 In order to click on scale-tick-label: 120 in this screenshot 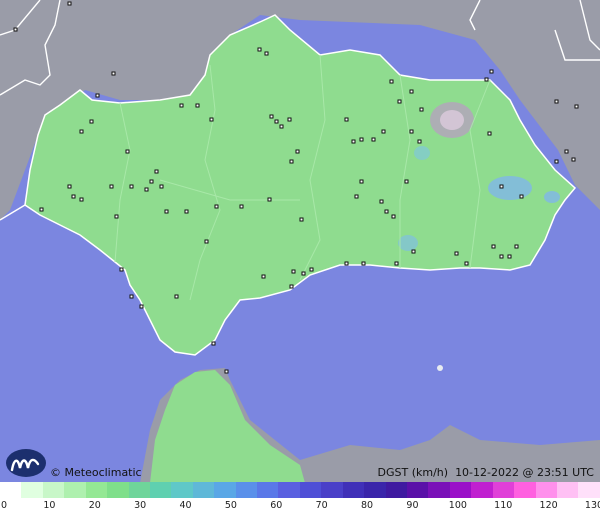, I will do `click(548, 505)`.